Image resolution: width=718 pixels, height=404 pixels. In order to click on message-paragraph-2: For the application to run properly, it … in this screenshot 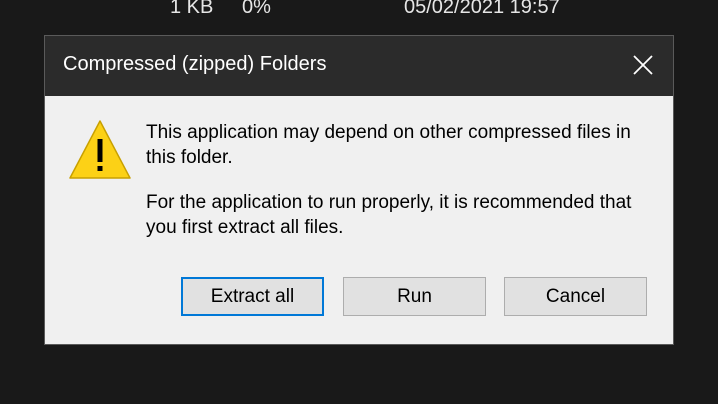, I will do `click(389, 215)`.